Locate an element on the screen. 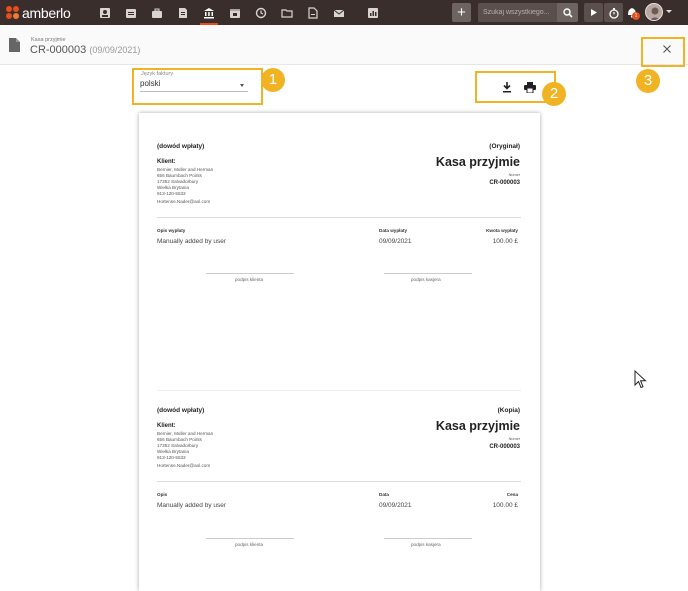 The height and width of the screenshot is (591, 688). column-header: Opis is located at coordinates (162, 494).